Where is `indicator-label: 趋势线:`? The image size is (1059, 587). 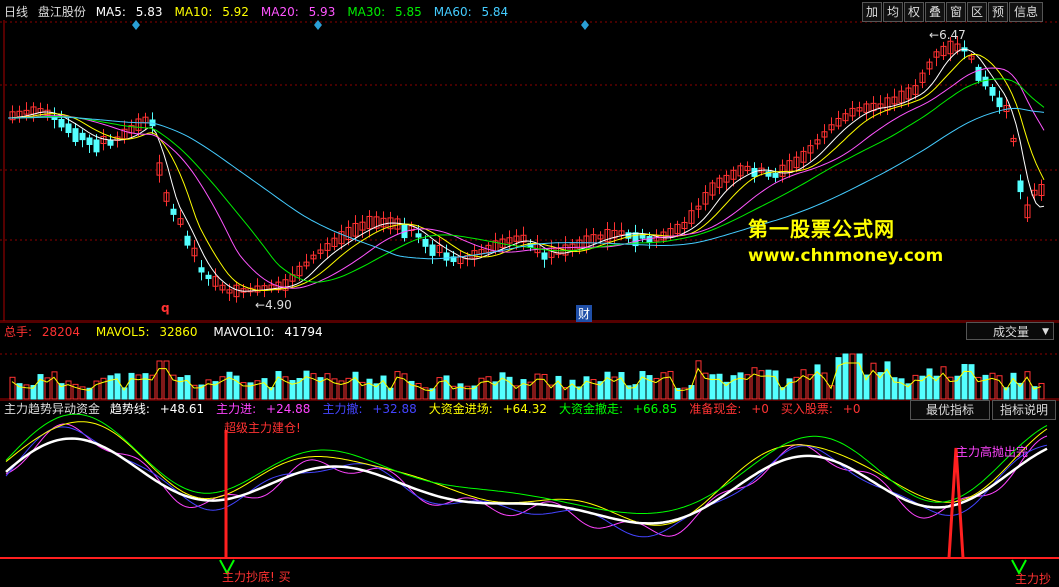
indicator-label: 趋势线: is located at coordinates (129, 409).